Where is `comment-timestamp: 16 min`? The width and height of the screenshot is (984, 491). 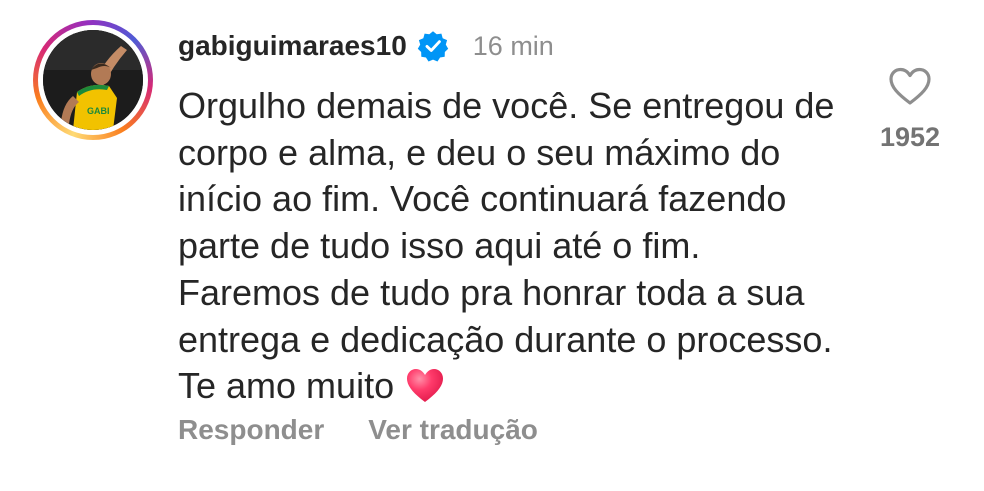
comment-timestamp: 16 min is located at coordinates (513, 45).